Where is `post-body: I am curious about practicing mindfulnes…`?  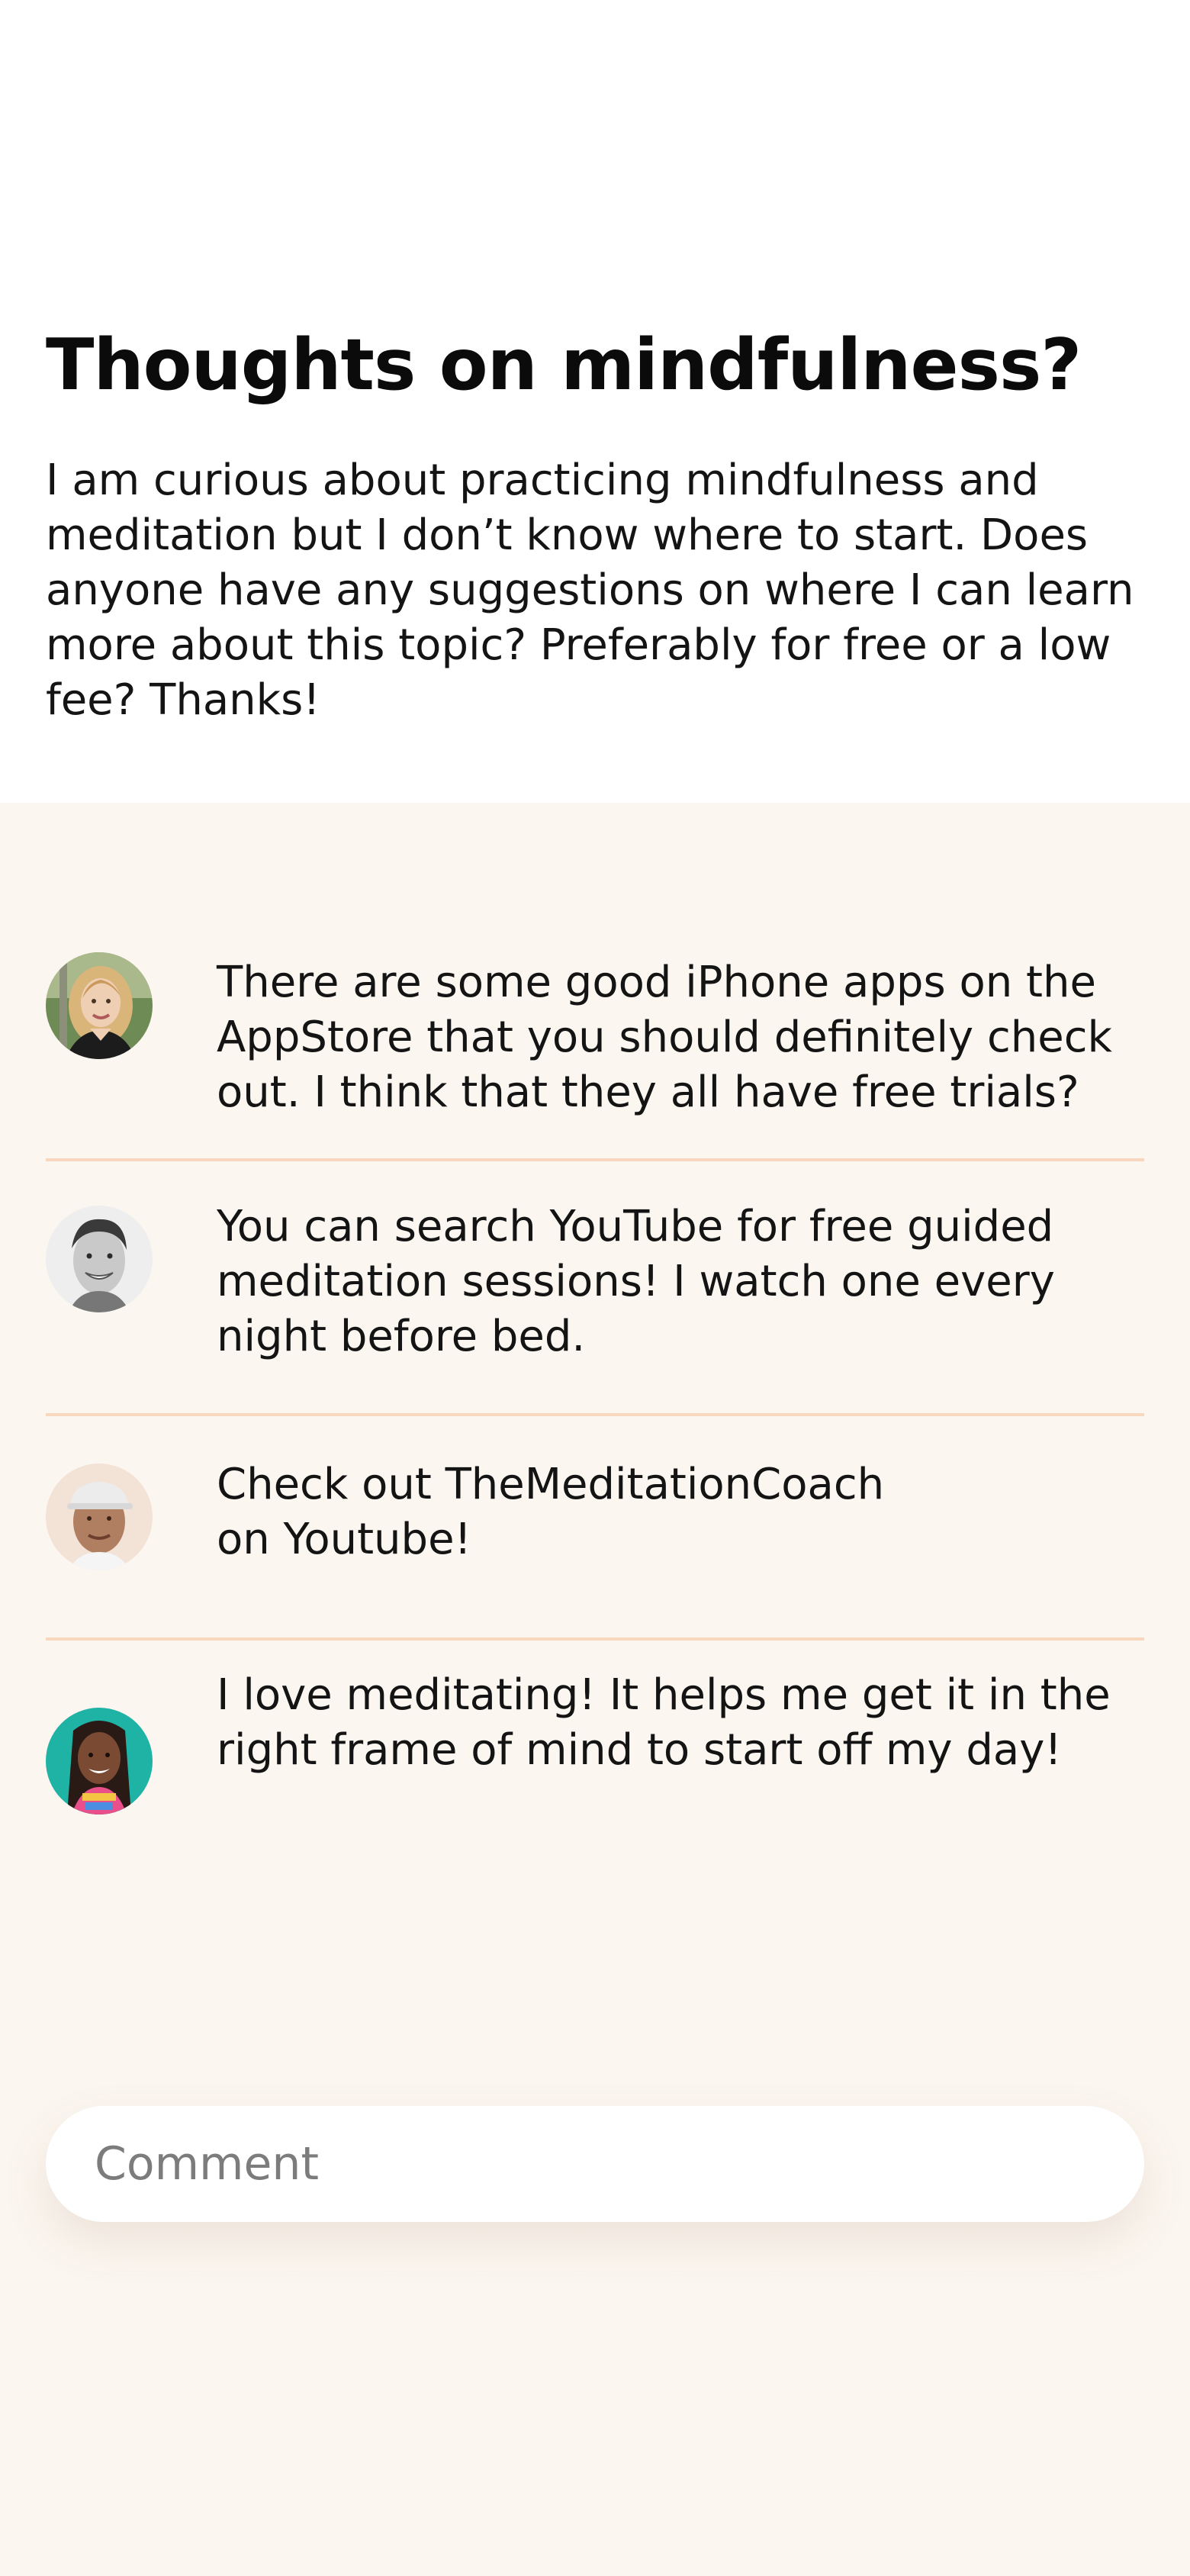 post-body: I am curious about practicing mindfulnes… is located at coordinates (590, 590).